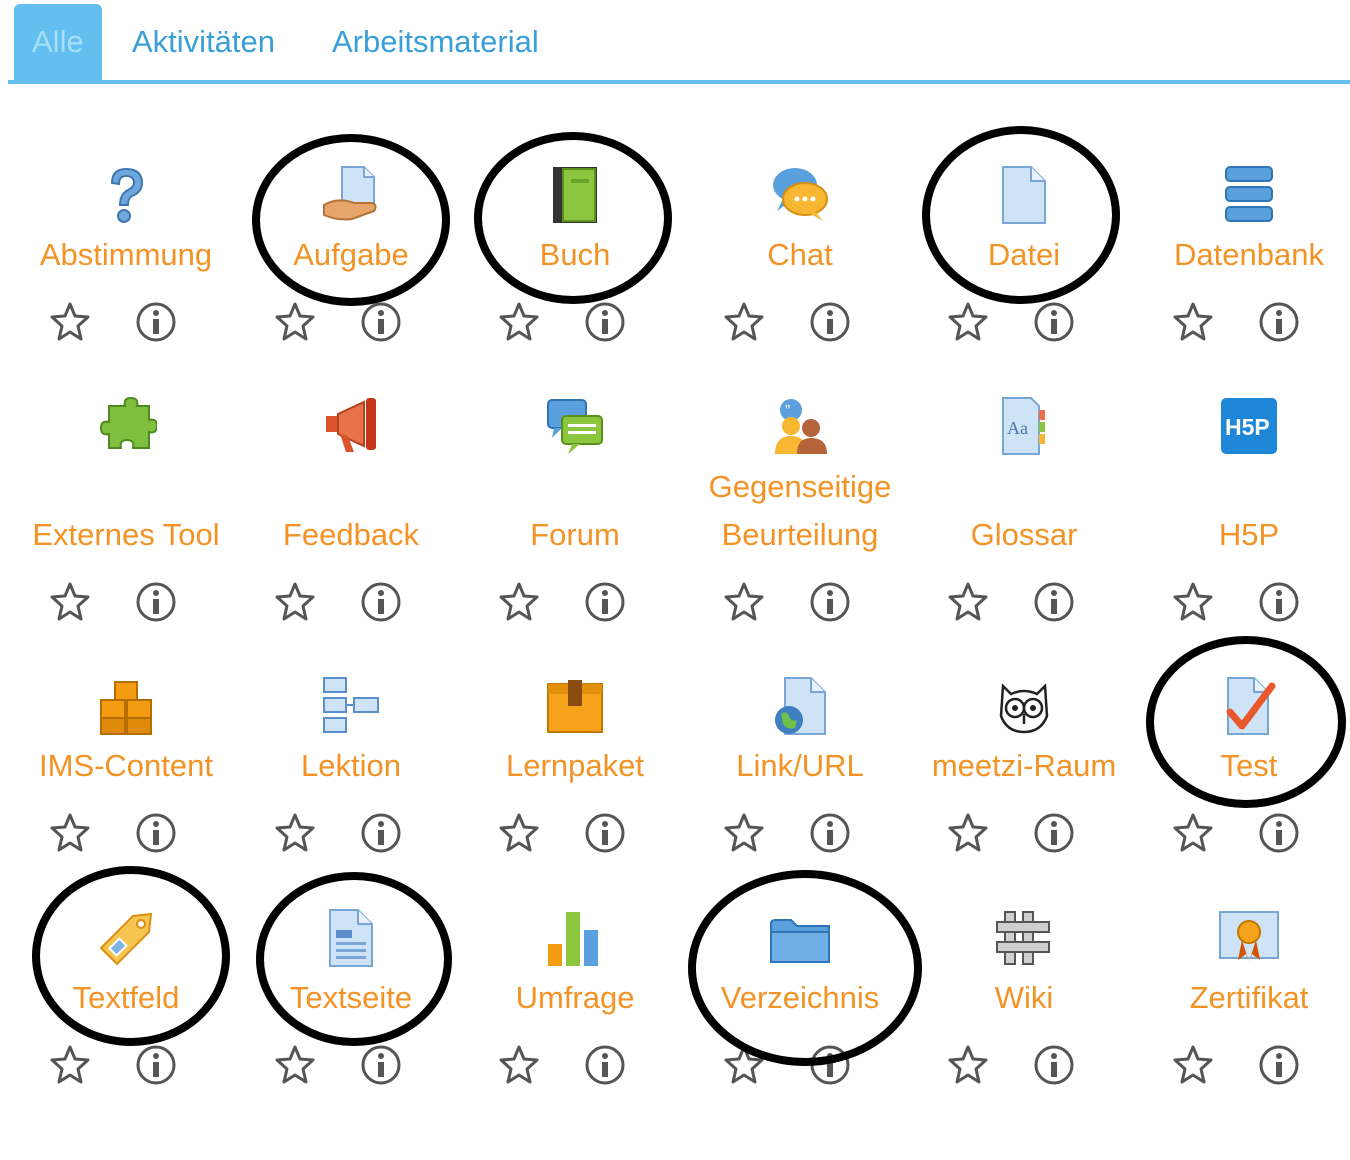  I want to click on glossary-icon: Aa, so click(1024, 426).